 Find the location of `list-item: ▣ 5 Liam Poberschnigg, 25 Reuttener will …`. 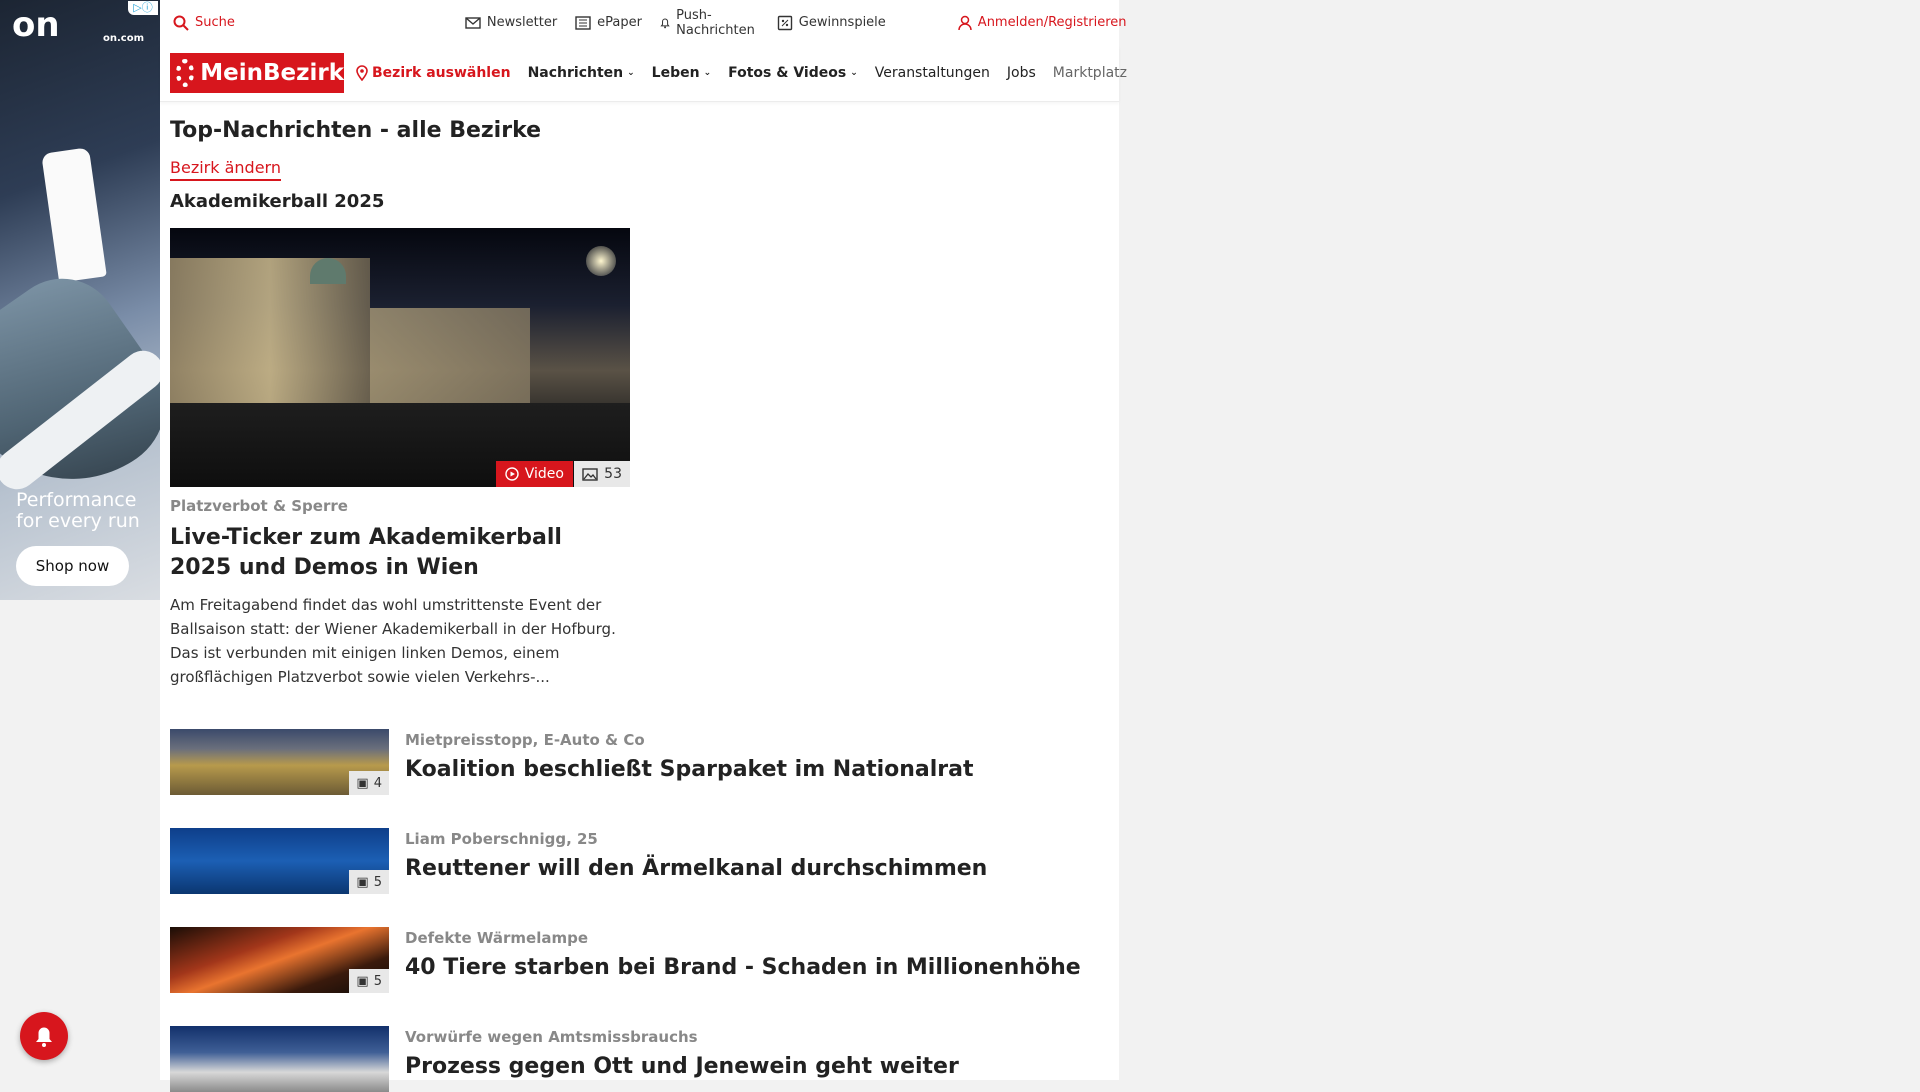

list-item: ▣ 5 Liam Poberschnigg, 25 Reuttener will … is located at coordinates (644, 861).